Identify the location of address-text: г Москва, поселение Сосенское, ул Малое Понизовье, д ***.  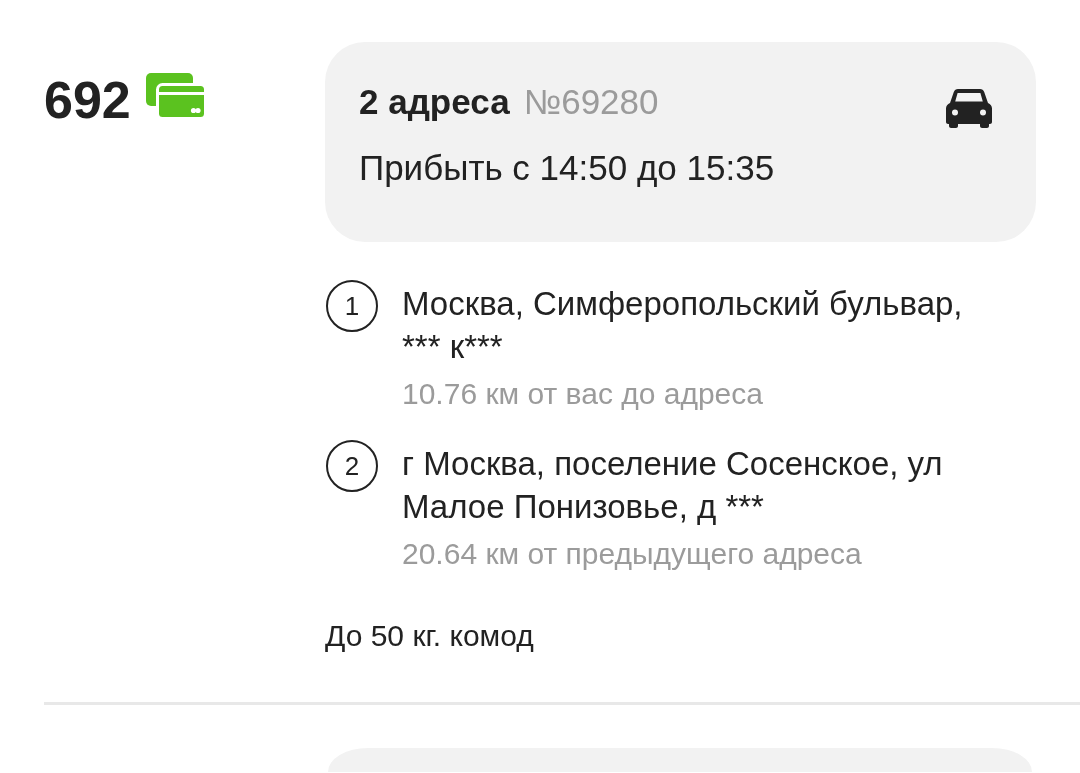
(673, 485).